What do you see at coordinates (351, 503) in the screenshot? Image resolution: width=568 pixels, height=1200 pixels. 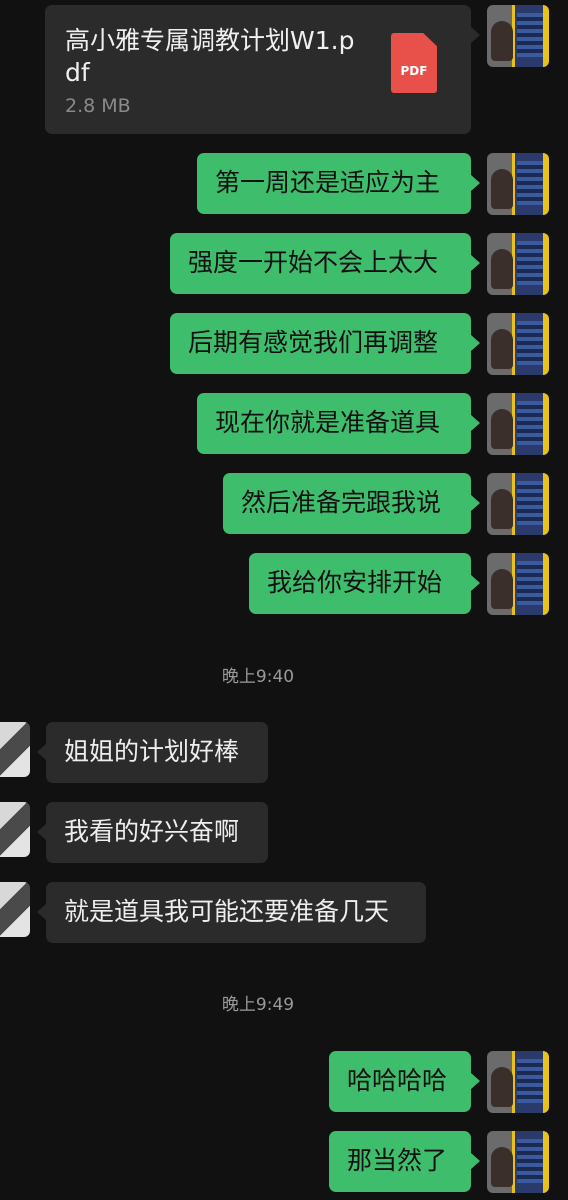 I see `outgoing-message: 然后准备完跟我说` at bounding box center [351, 503].